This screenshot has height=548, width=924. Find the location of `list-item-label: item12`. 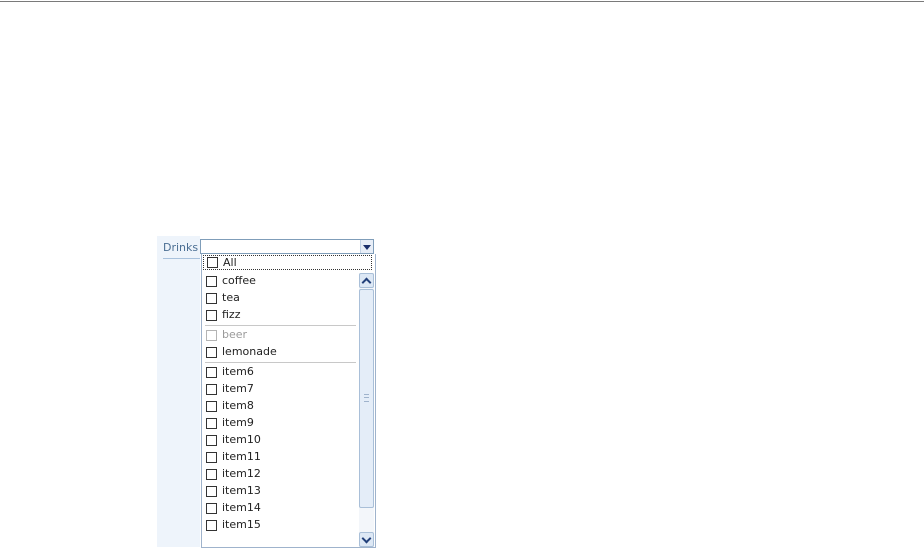

list-item-label: item12 is located at coordinates (241, 473).